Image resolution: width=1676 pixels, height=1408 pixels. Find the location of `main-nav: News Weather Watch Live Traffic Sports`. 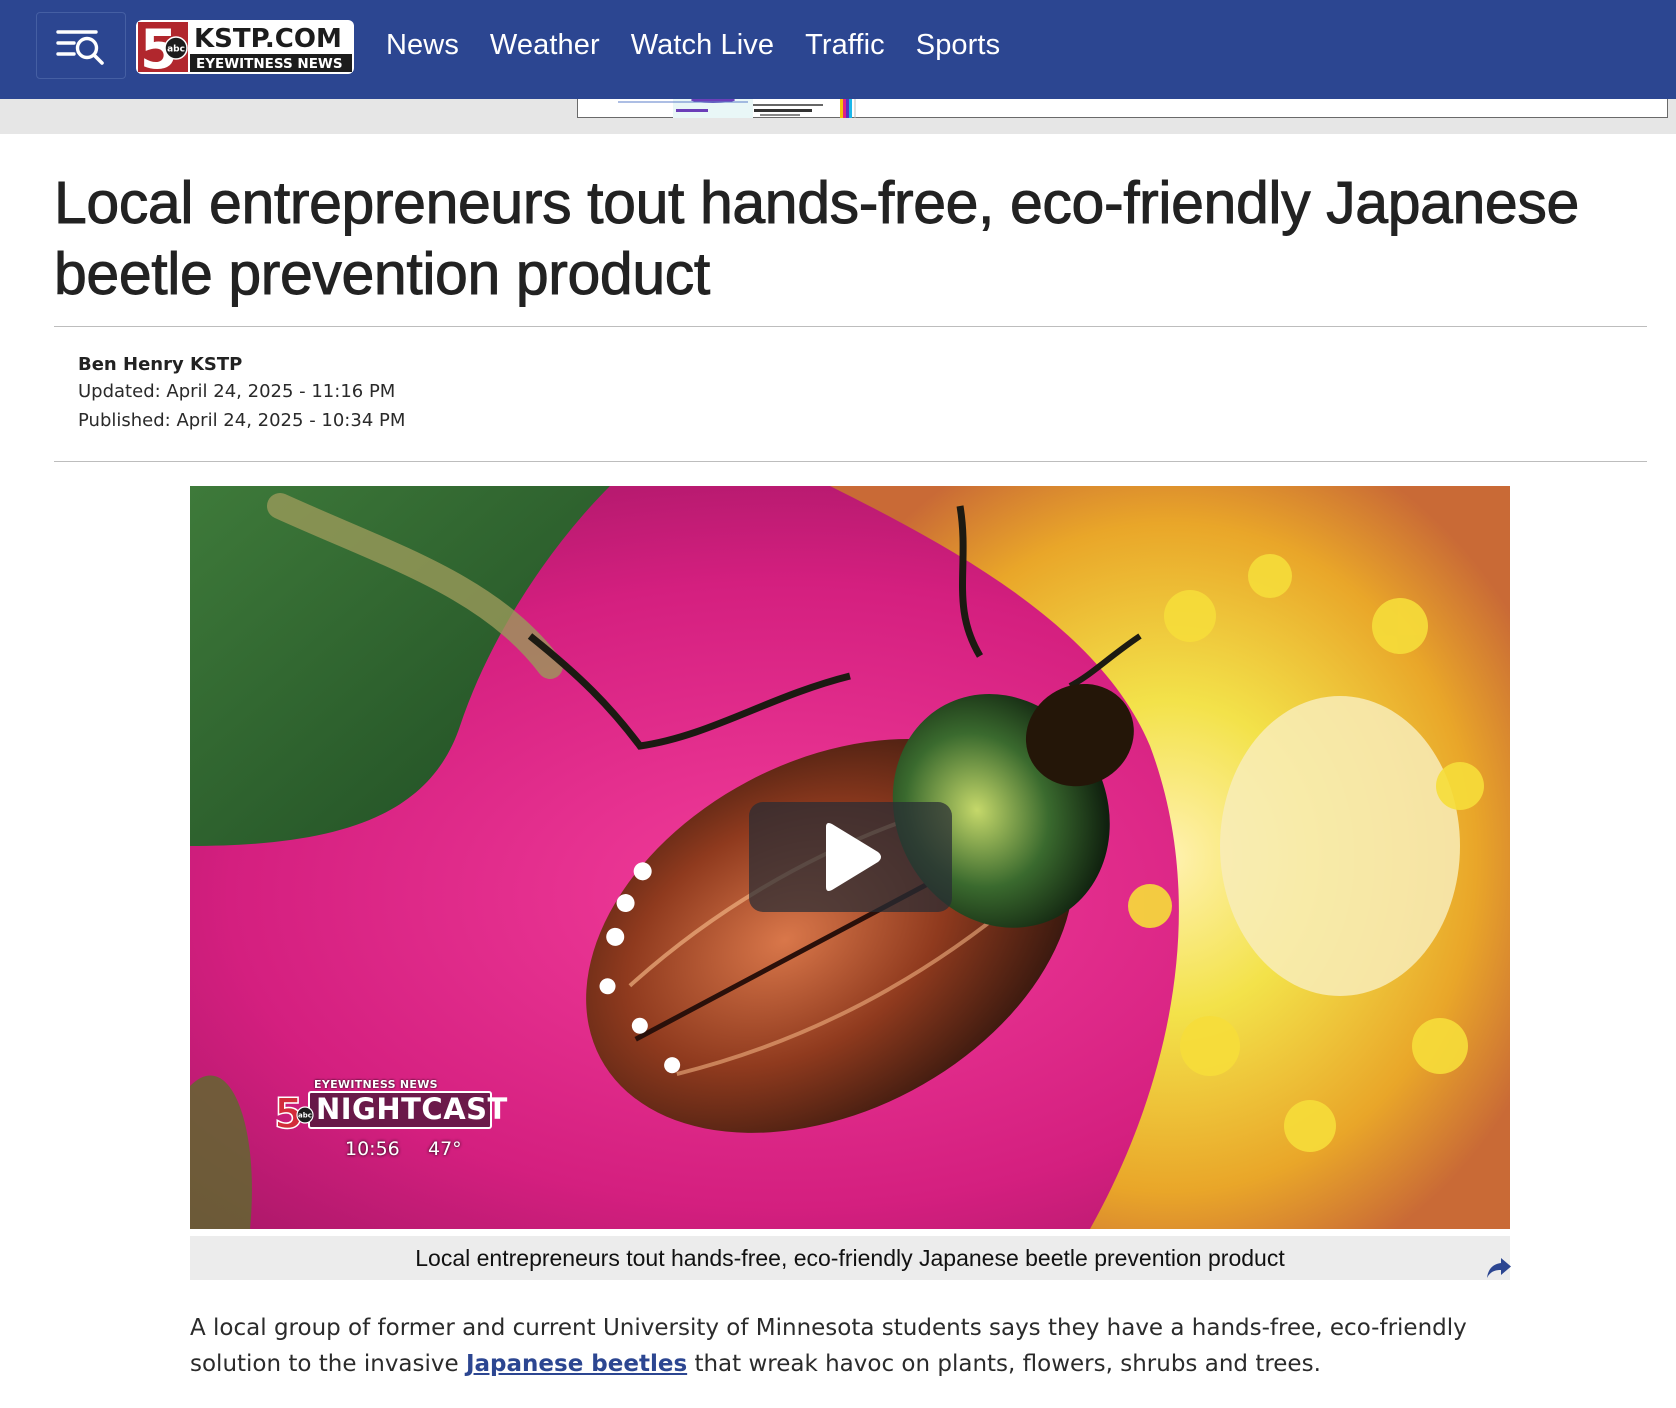

main-nav: News Weather Watch Live Traffic Sports is located at coordinates (693, 45).